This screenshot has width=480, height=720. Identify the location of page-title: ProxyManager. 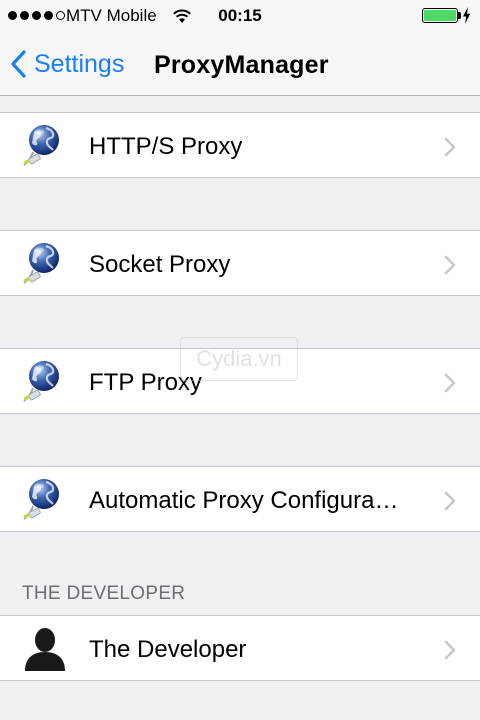
(241, 65).